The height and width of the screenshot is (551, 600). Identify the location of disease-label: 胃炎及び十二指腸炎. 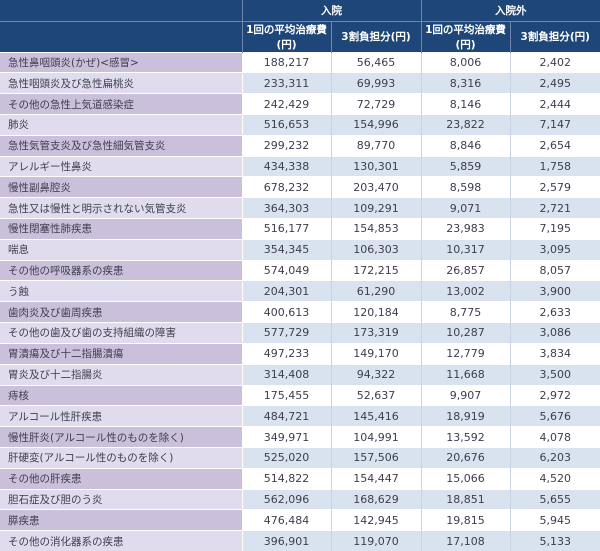
(121, 374).